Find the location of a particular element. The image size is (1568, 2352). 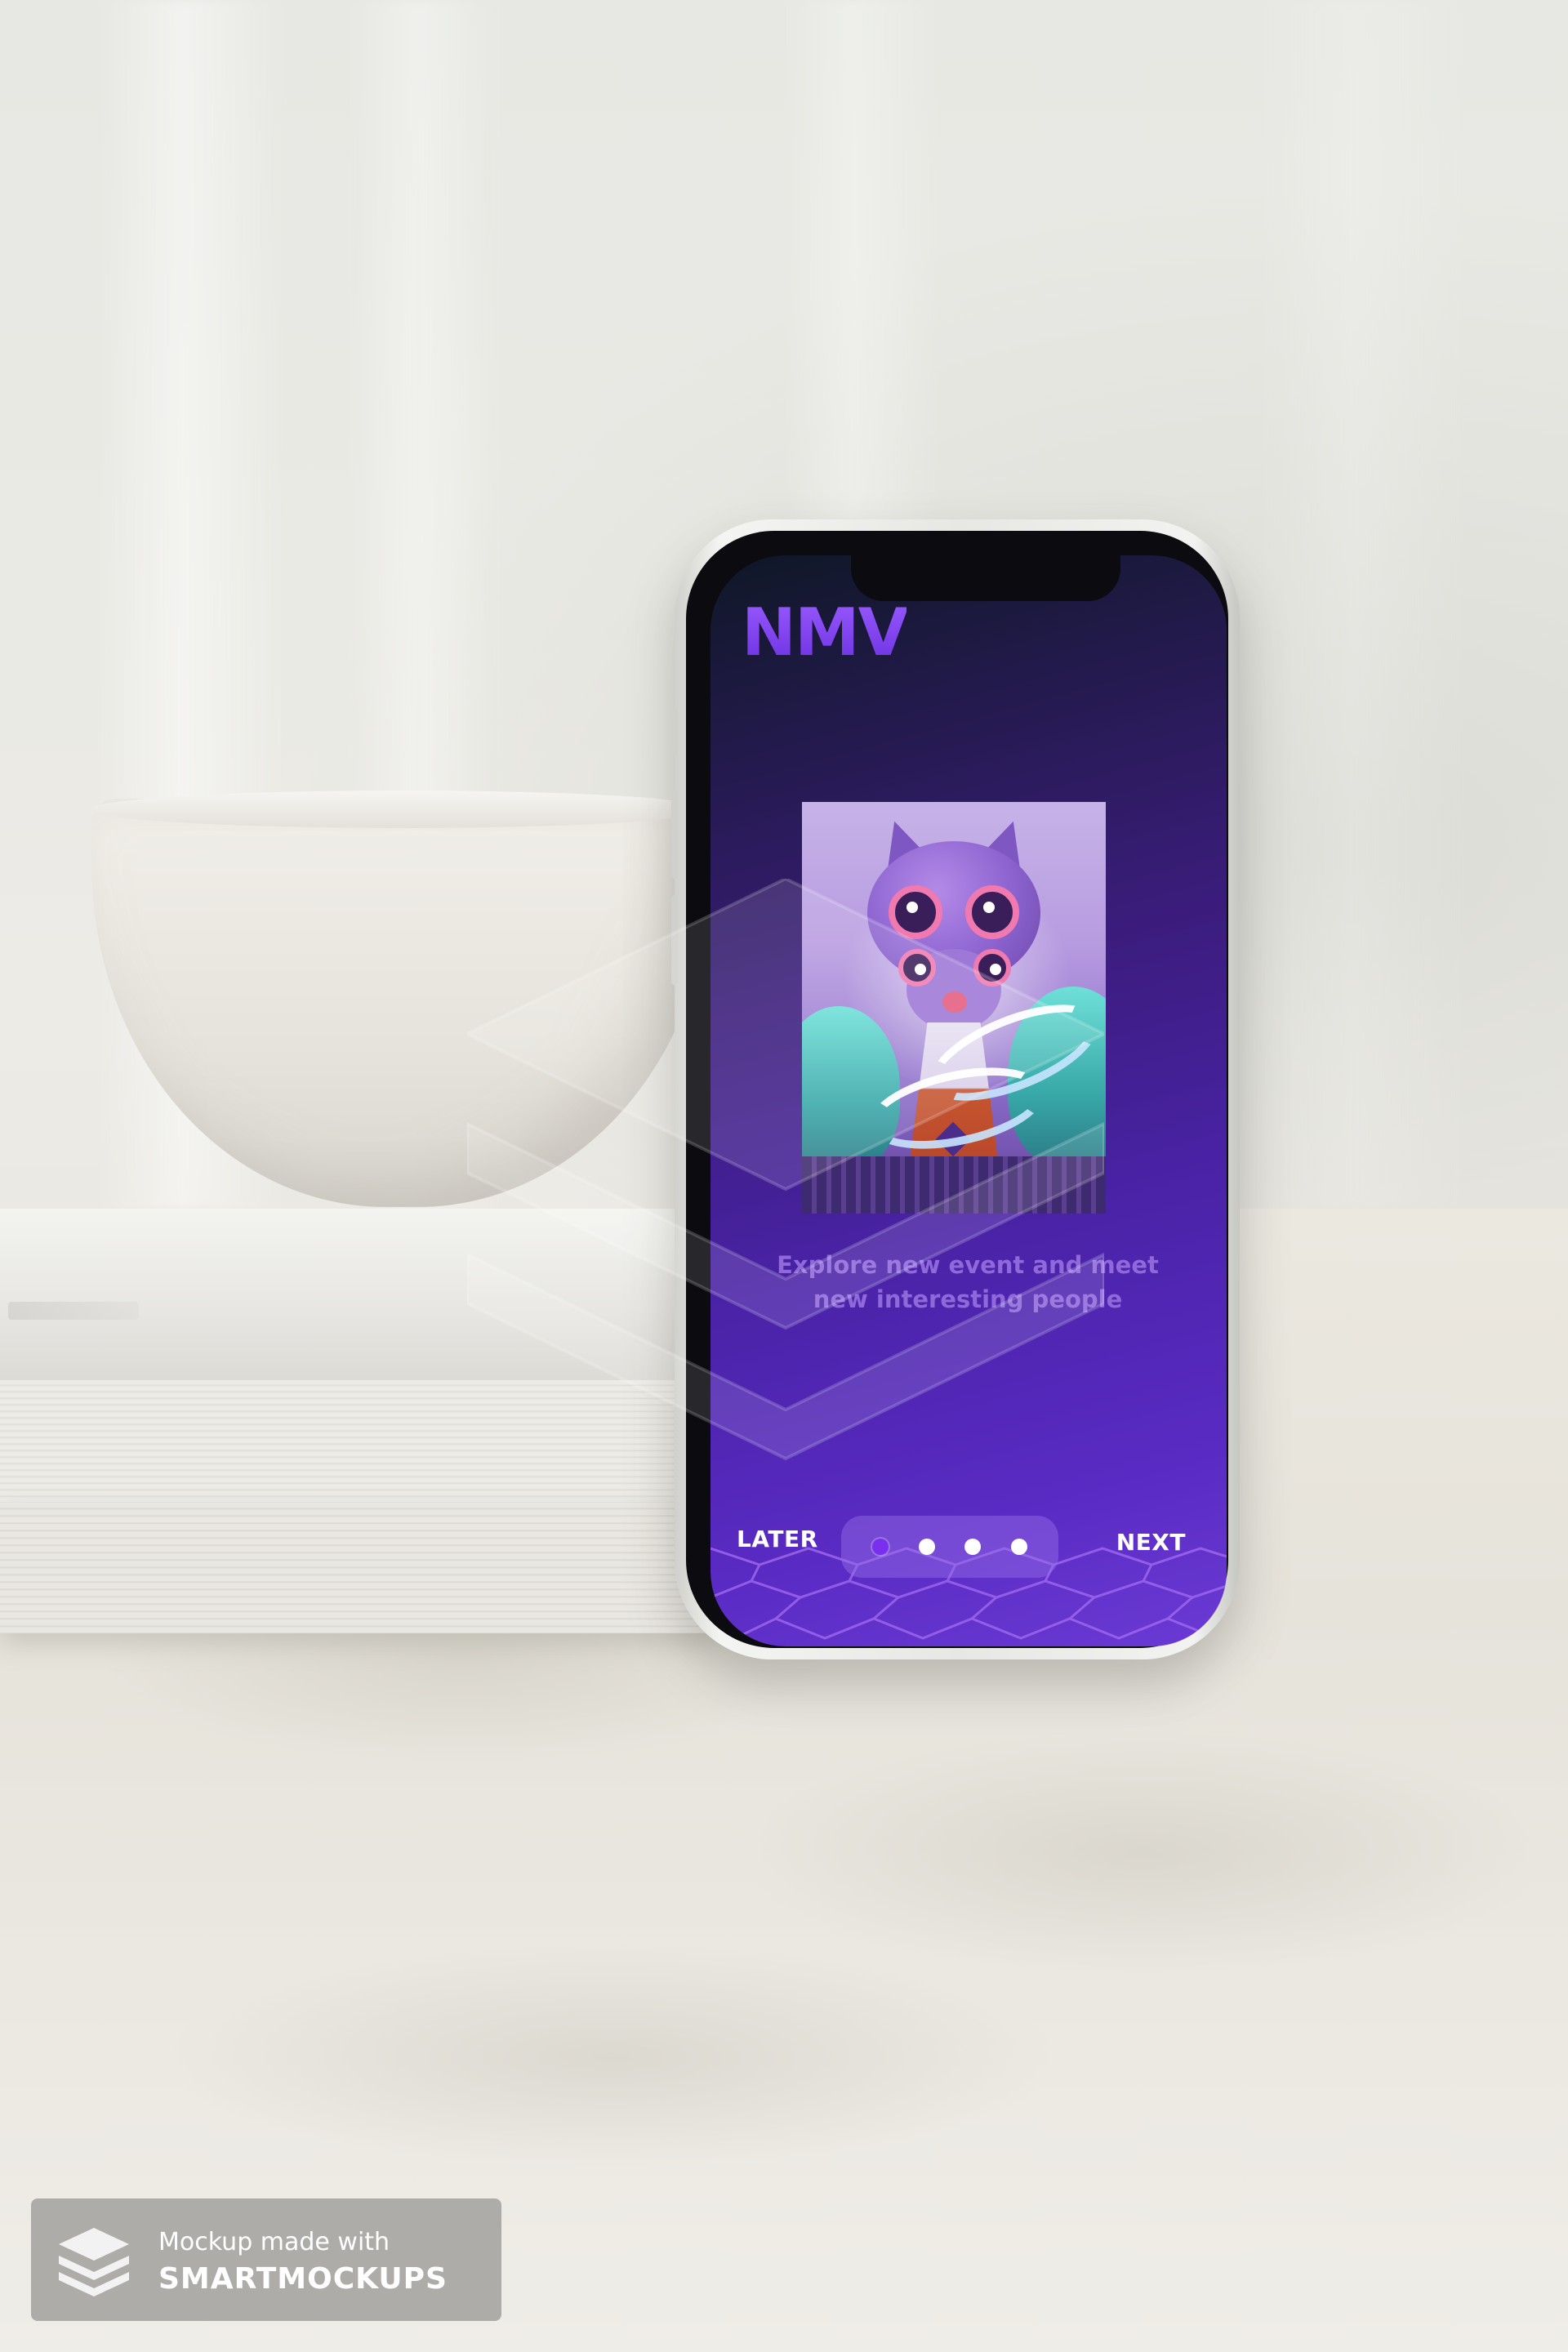

onboarding-illustration is located at coordinates (954, 1008).